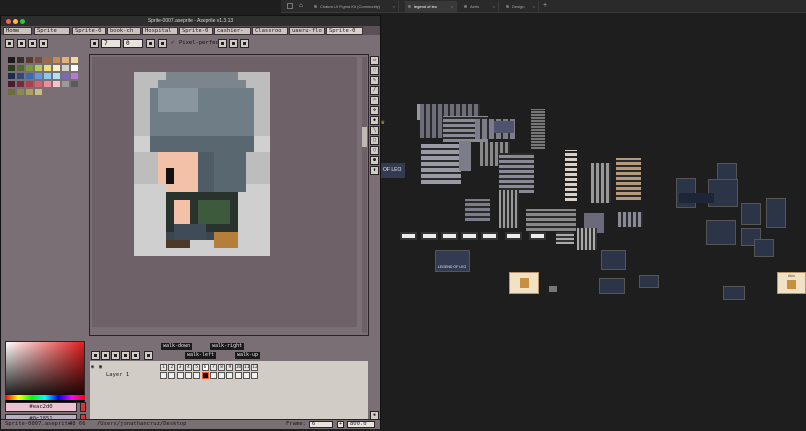 The width and height of the screenshot is (806, 431). Describe the element at coordinates (180, 367) in the screenshot. I see `frame-number: 3` at that location.